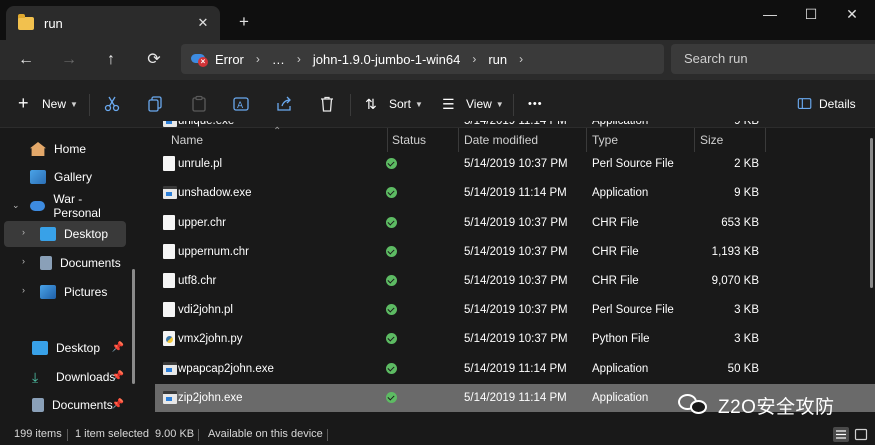  Describe the element at coordinates (621, 339) in the screenshot. I see `file-type: Python File` at that location.